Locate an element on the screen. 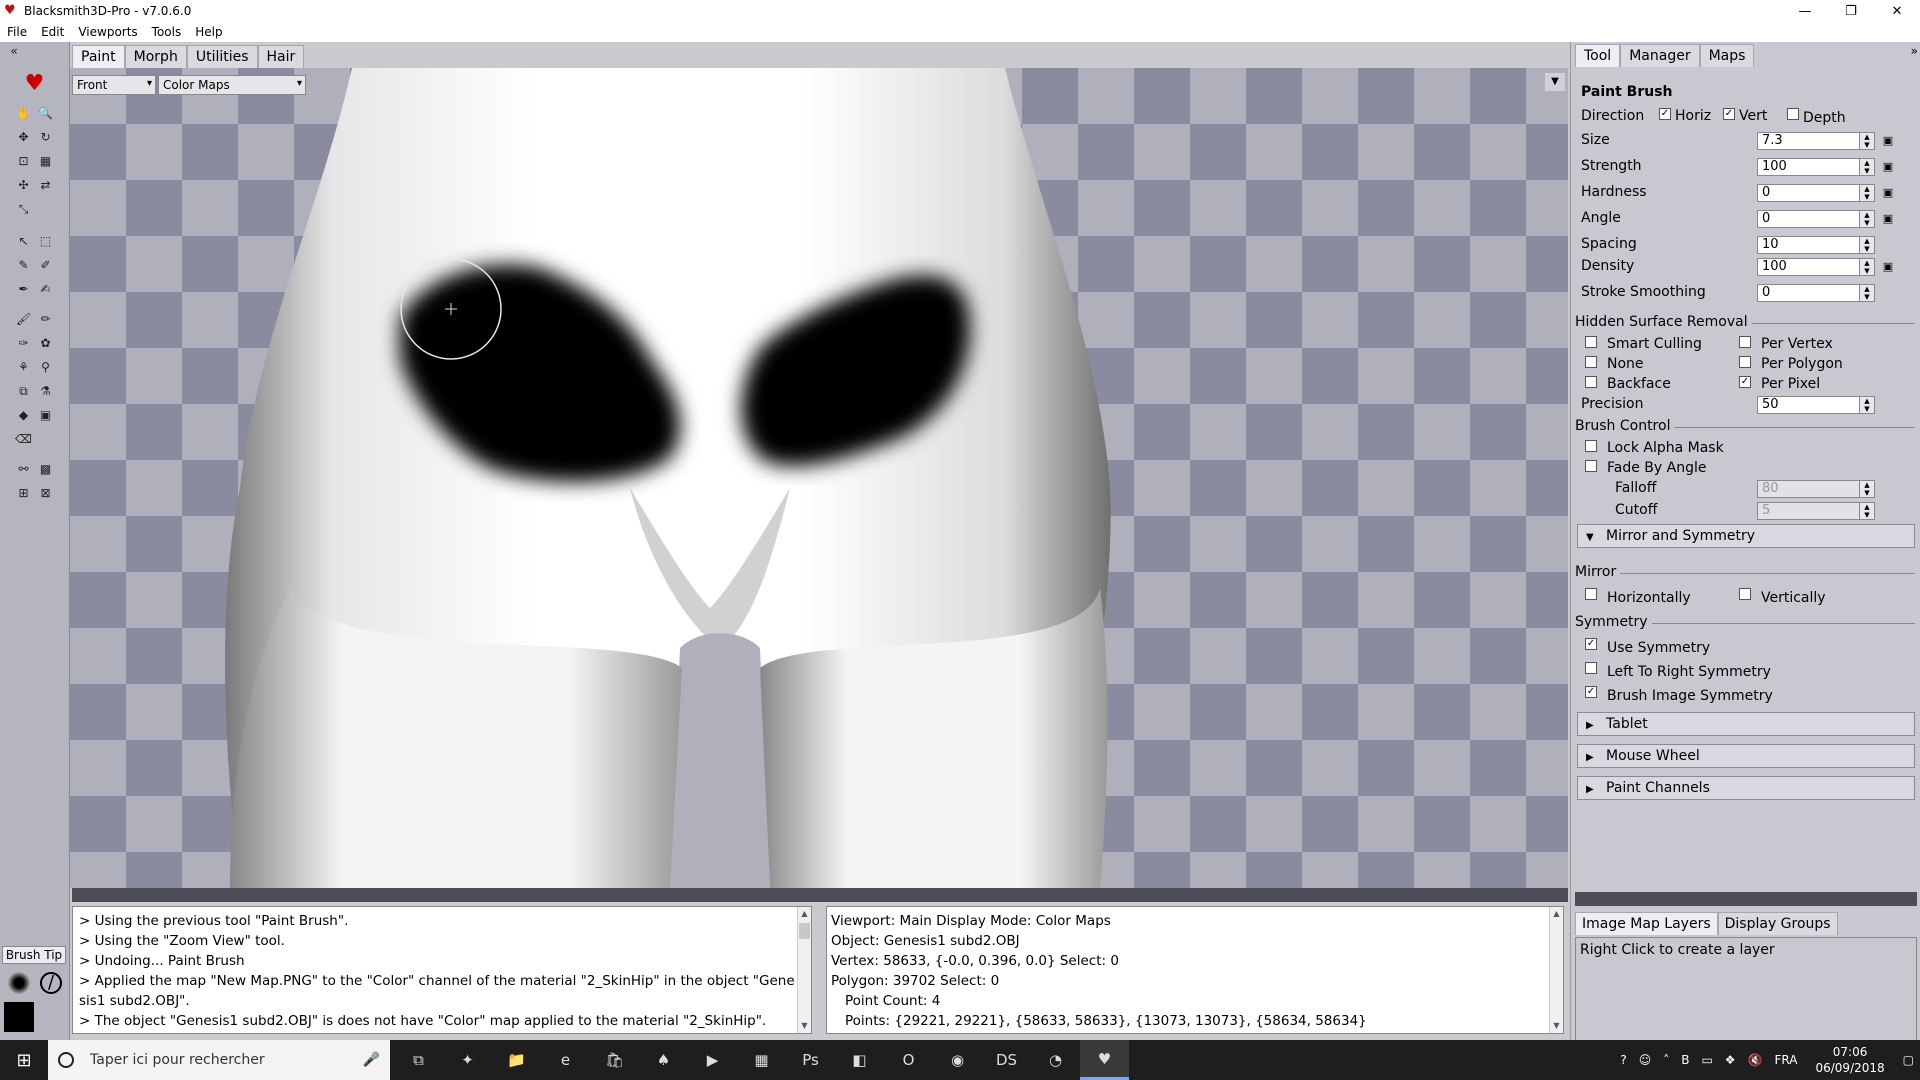 This screenshot has height=1080, width=1920. firefox-icon: ◔ is located at coordinates (1055, 1060).